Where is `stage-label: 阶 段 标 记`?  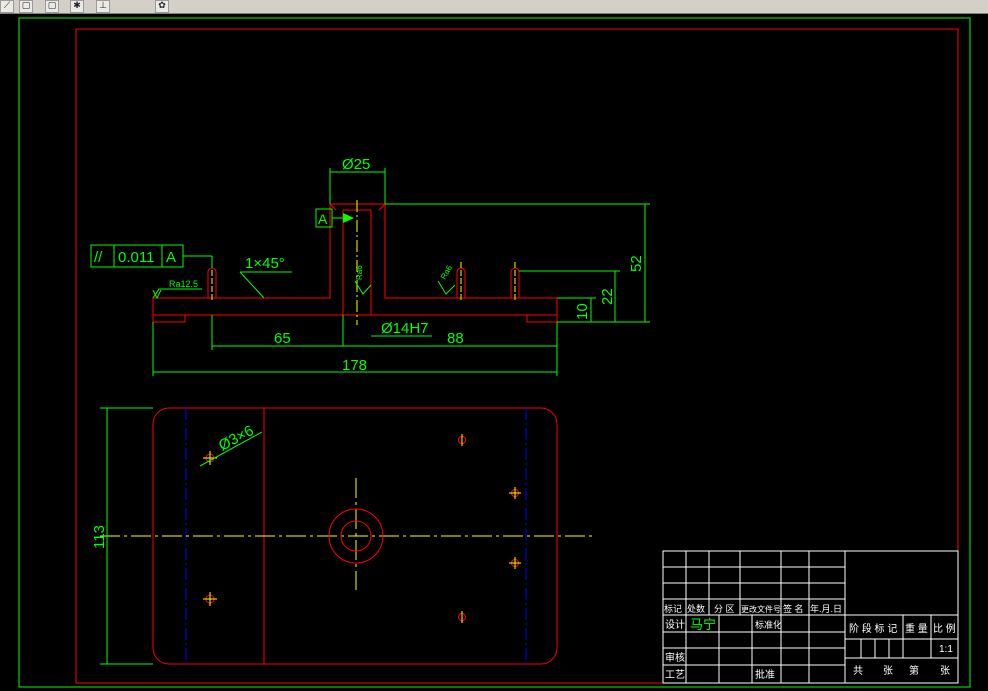 stage-label: 阶 段 标 记 is located at coordinates (873, 628).